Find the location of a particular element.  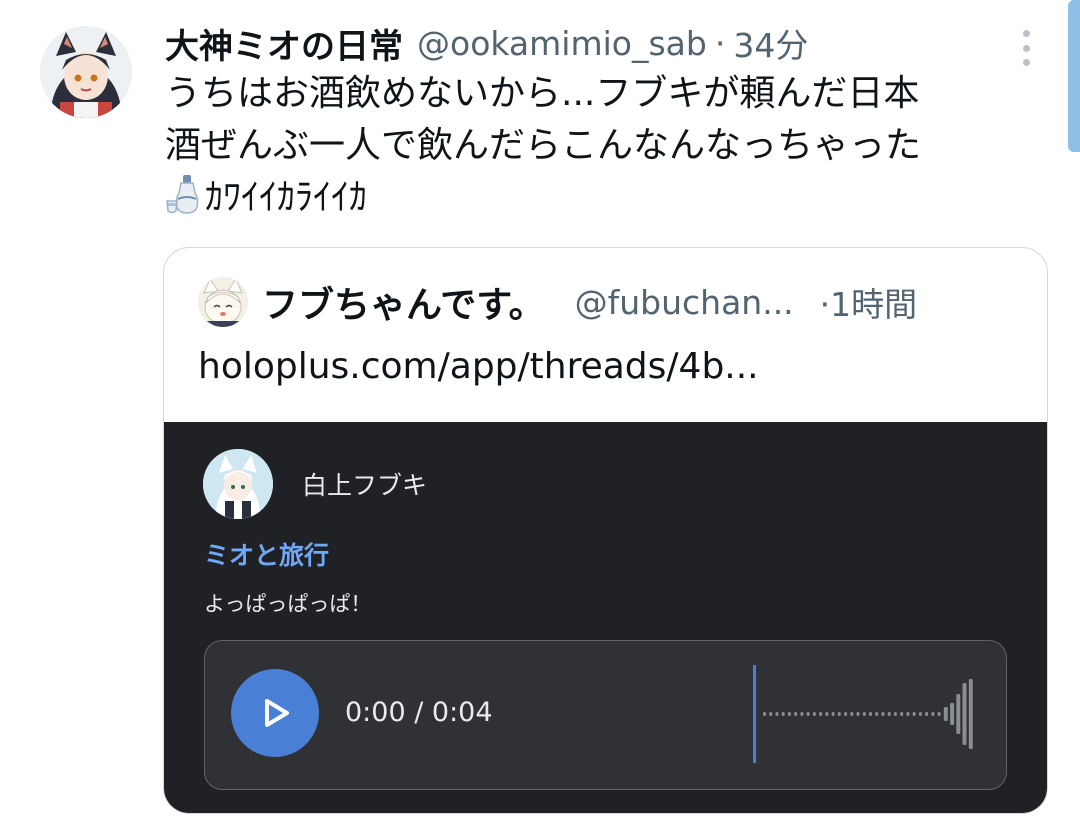

quoted-tweet-timestamp: ·1時間 is located at coordinates (869, 302).